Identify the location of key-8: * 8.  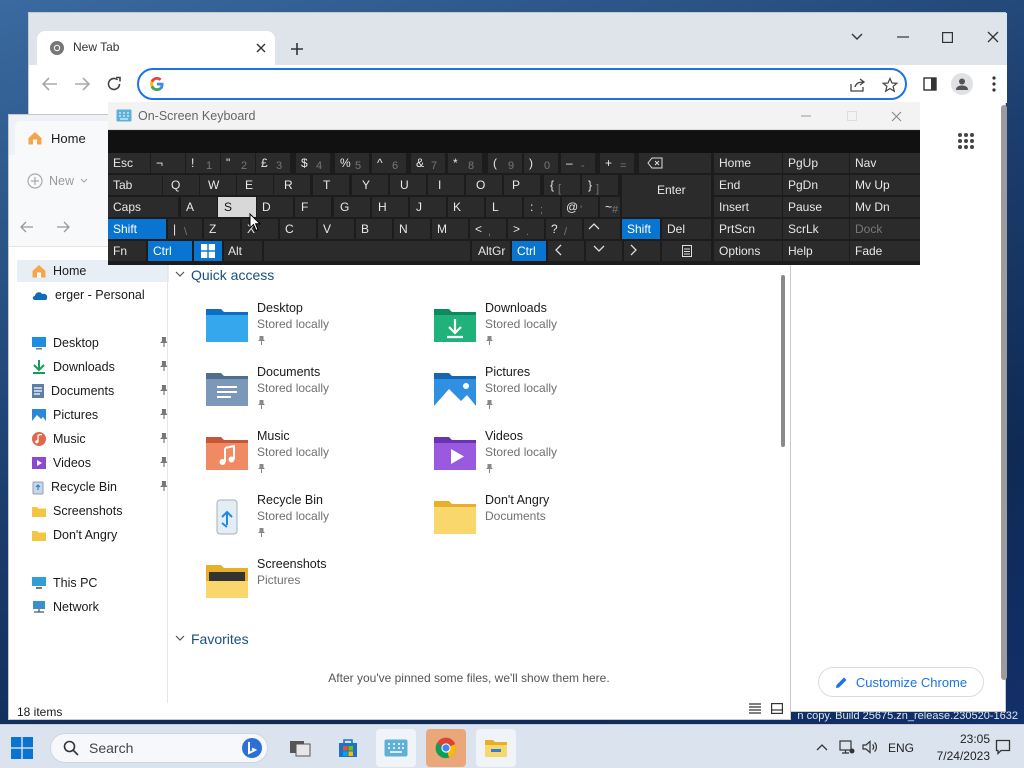
(465, 163).